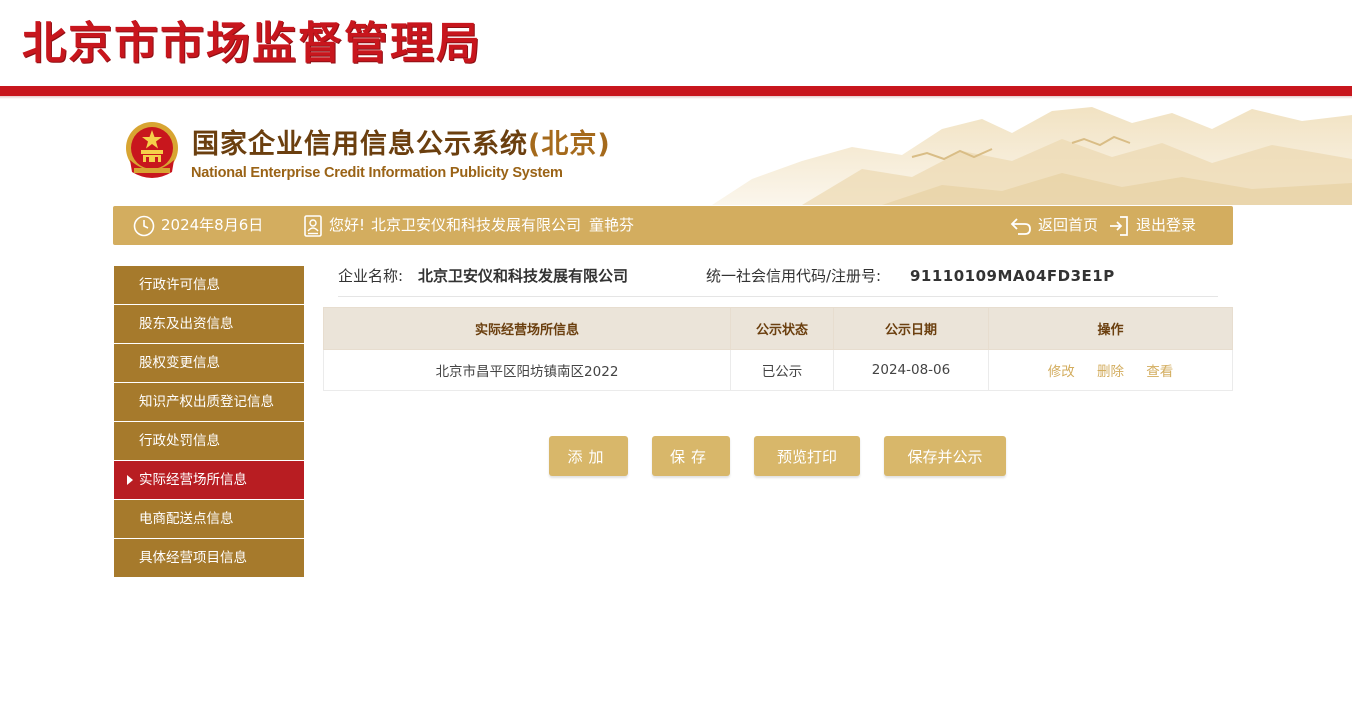  I want to click on column-header-status: 公示状态, so click(782, 328).